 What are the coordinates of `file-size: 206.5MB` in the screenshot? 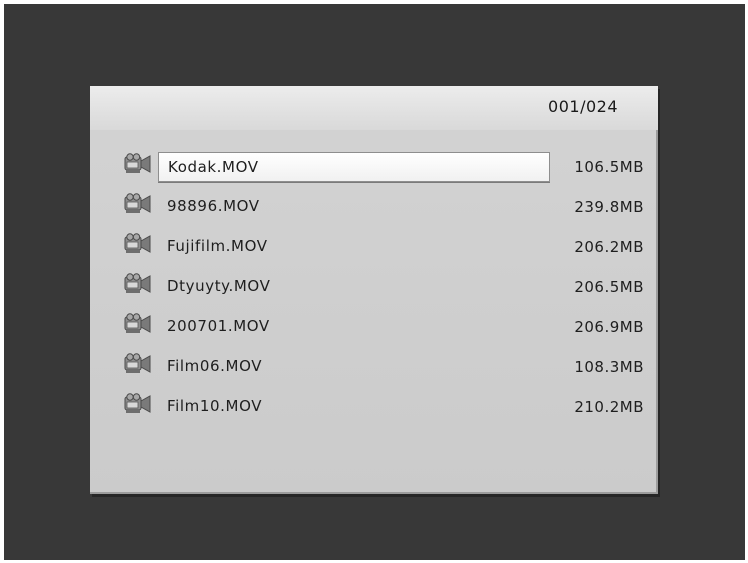 It's located at (609, 287).